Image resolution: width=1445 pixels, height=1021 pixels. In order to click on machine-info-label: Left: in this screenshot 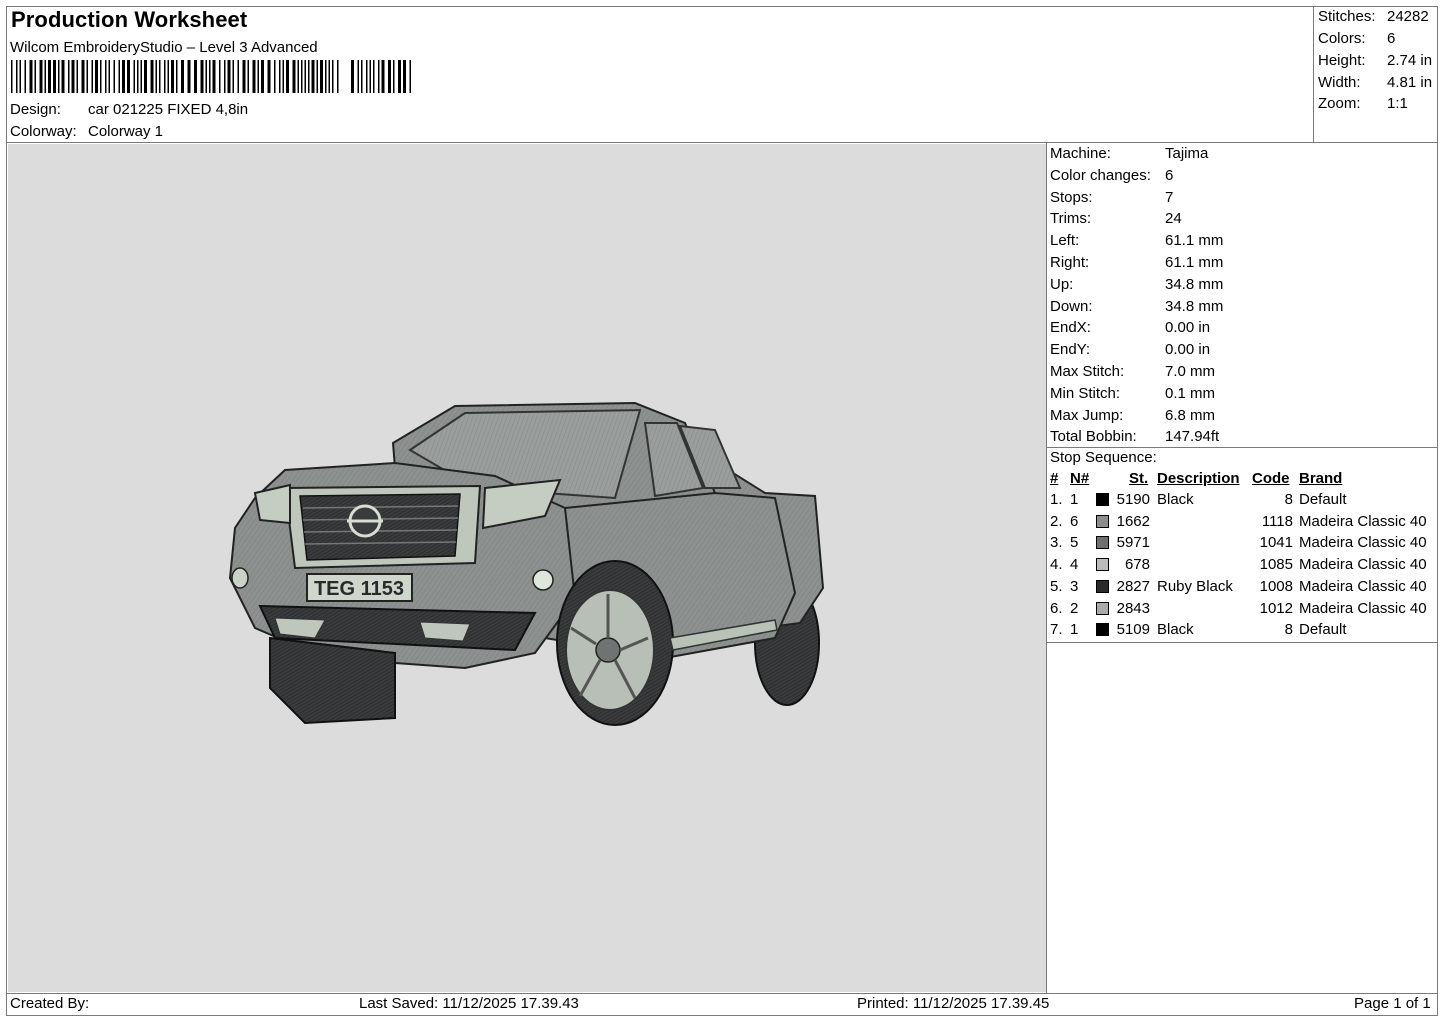, I will do `click(1065, 241)`.